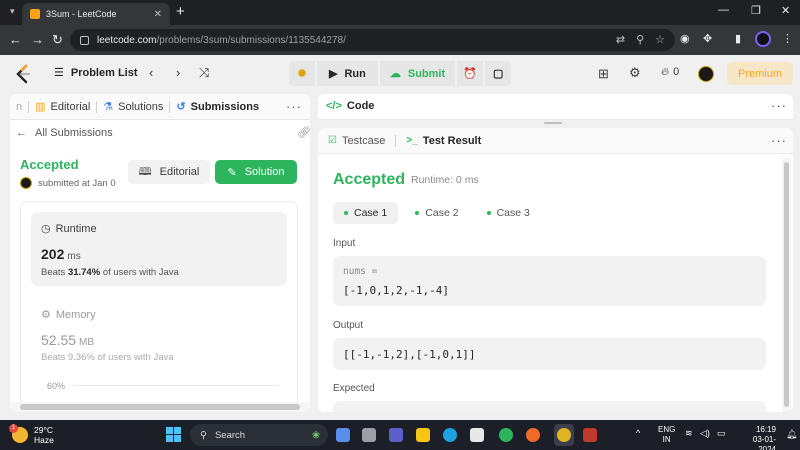  Describe the element at coordinates (19, 107) in the screenshot. I see `tab-description-partial: n` at that location.